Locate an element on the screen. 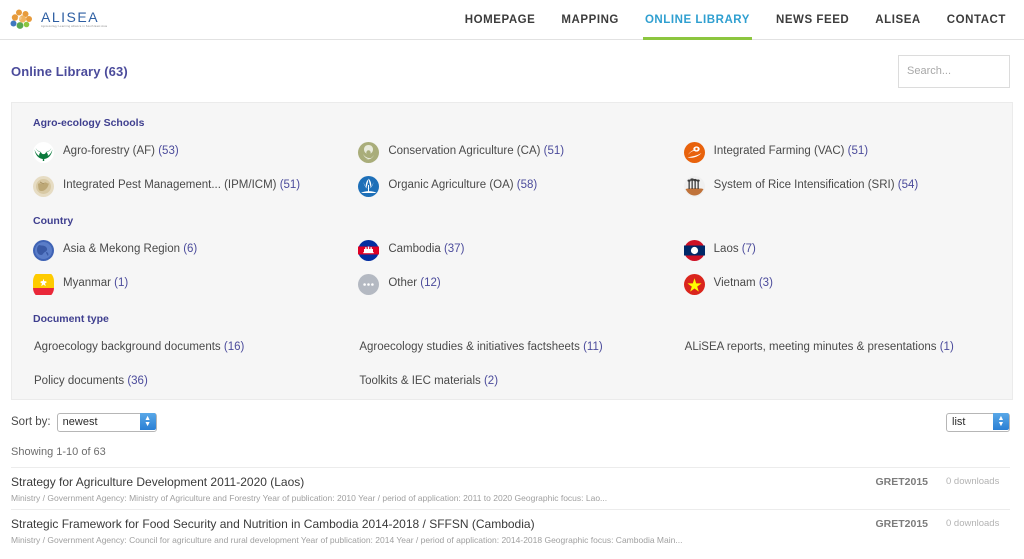 The width and height of the screenshot is (1024, 559). facet-label: Agro-forestry (AF) (53) is located at coordinates (121, 152).